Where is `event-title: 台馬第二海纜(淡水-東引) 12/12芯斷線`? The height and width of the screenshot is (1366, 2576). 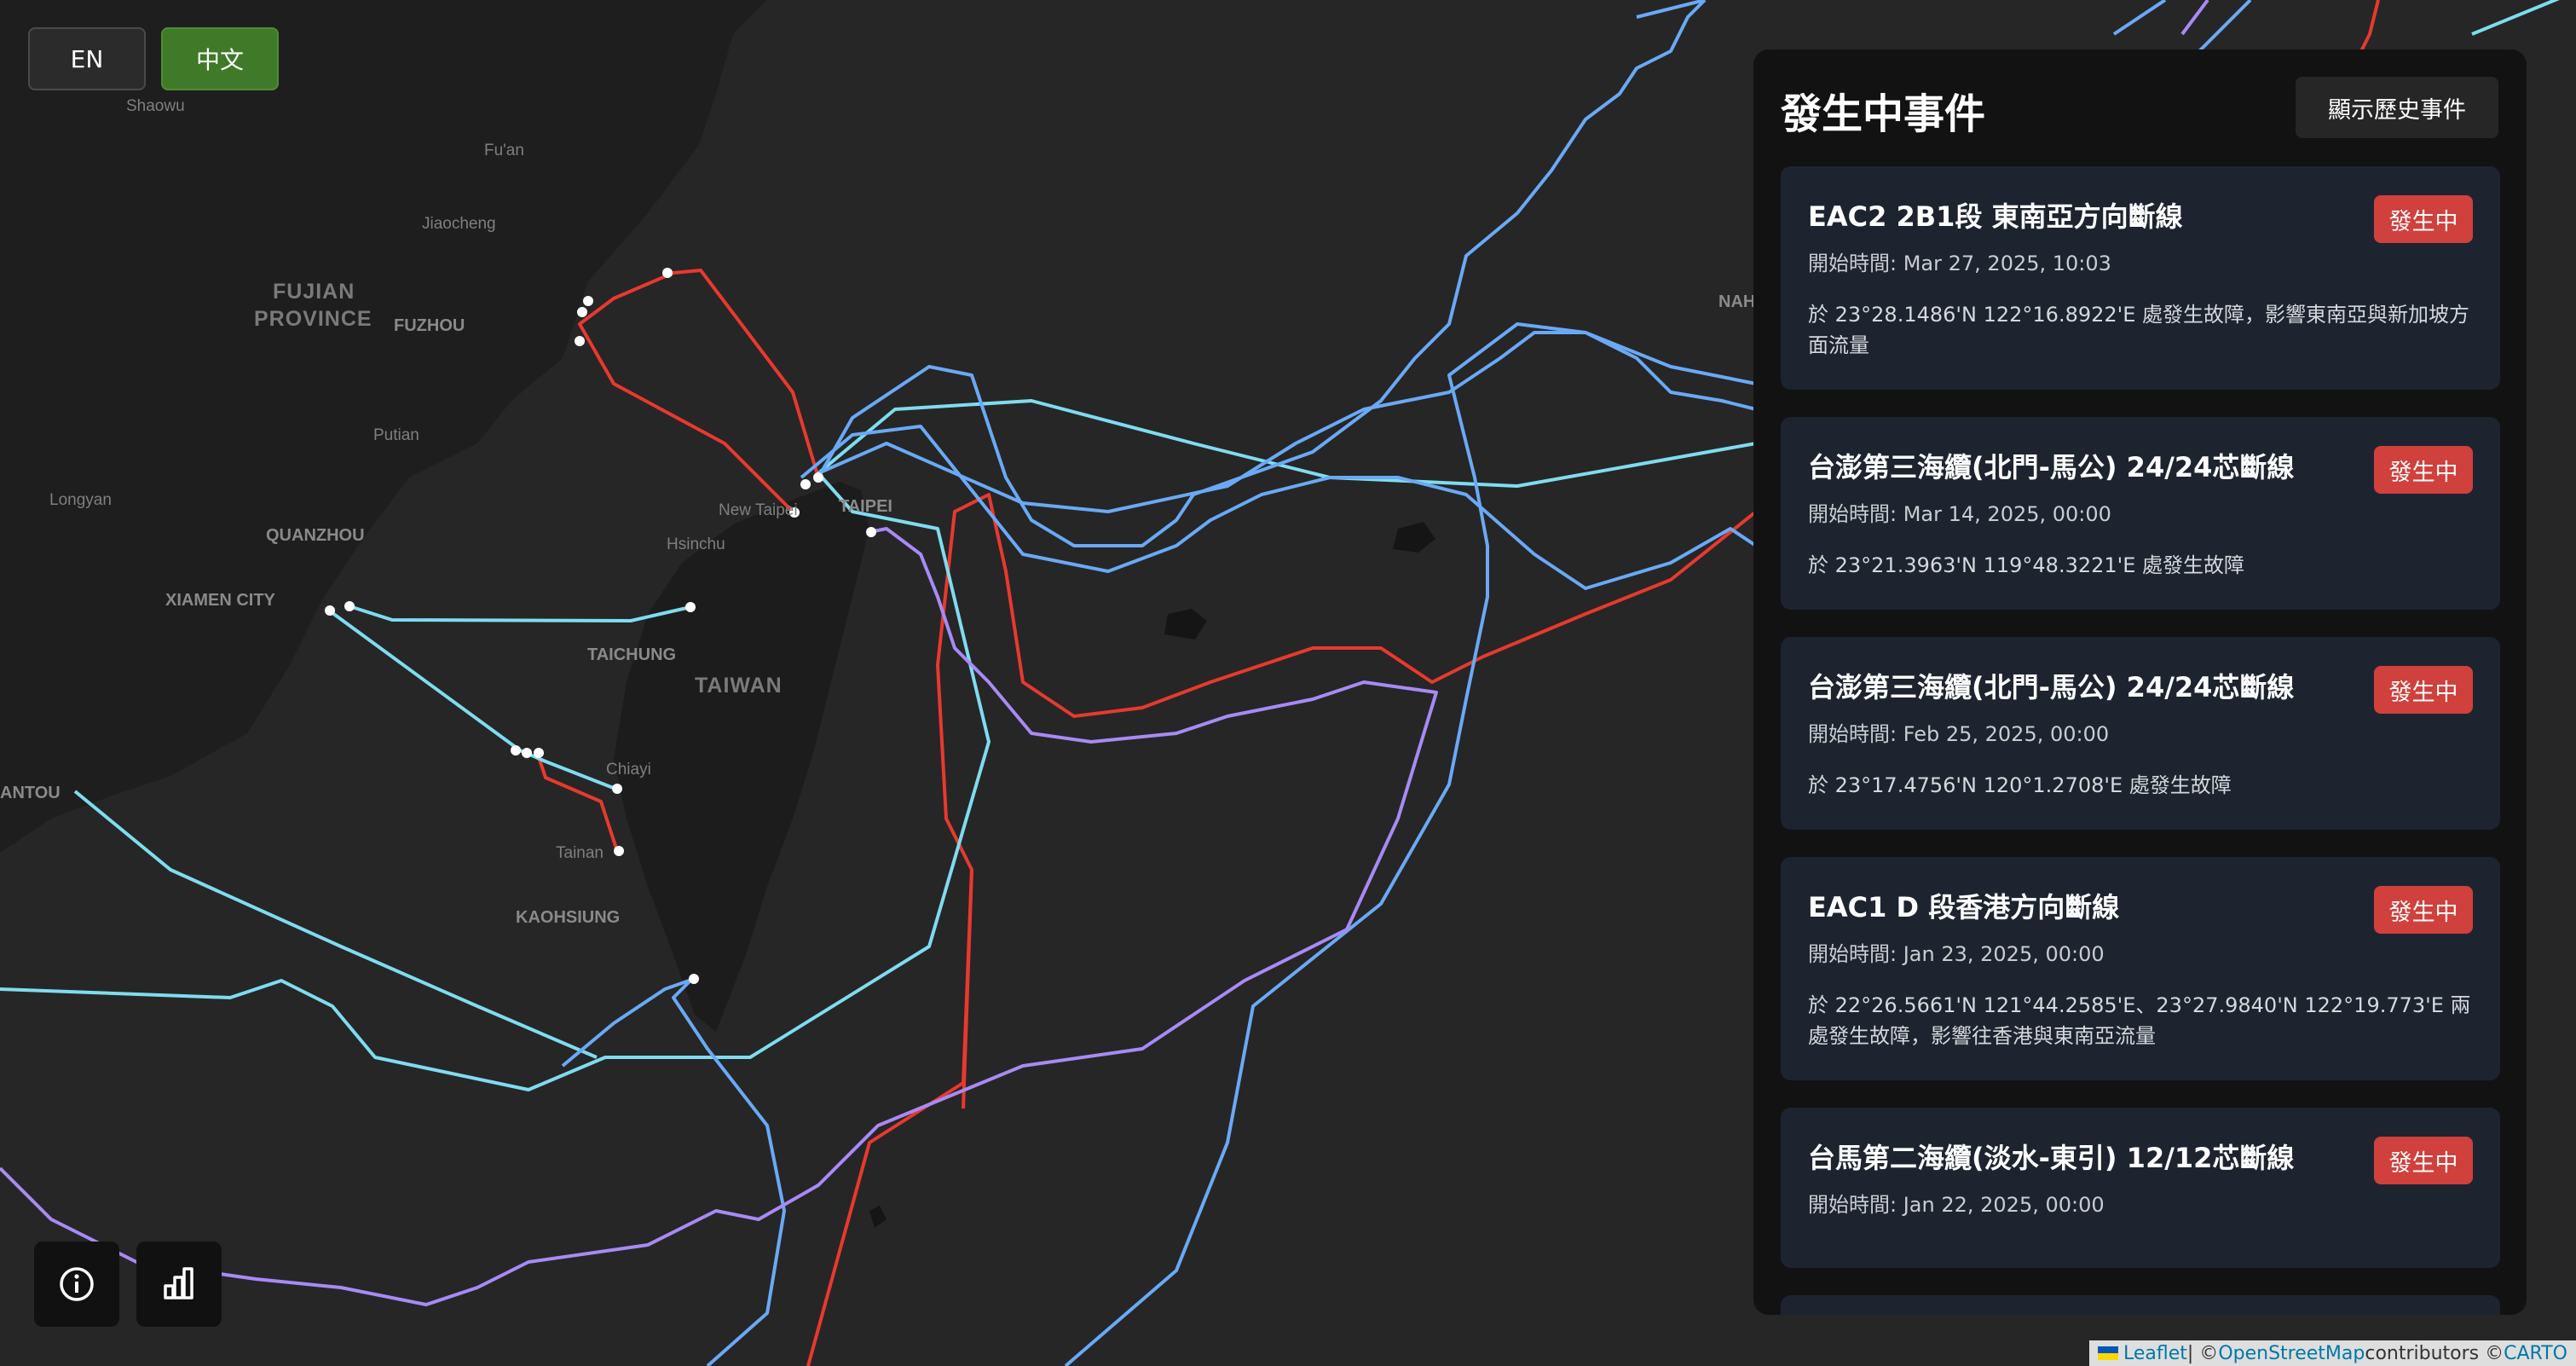
event-title: 台馬第二海纜(淡水-東引) 12/12芯斷線 is located at coordinates (2051, 1158).